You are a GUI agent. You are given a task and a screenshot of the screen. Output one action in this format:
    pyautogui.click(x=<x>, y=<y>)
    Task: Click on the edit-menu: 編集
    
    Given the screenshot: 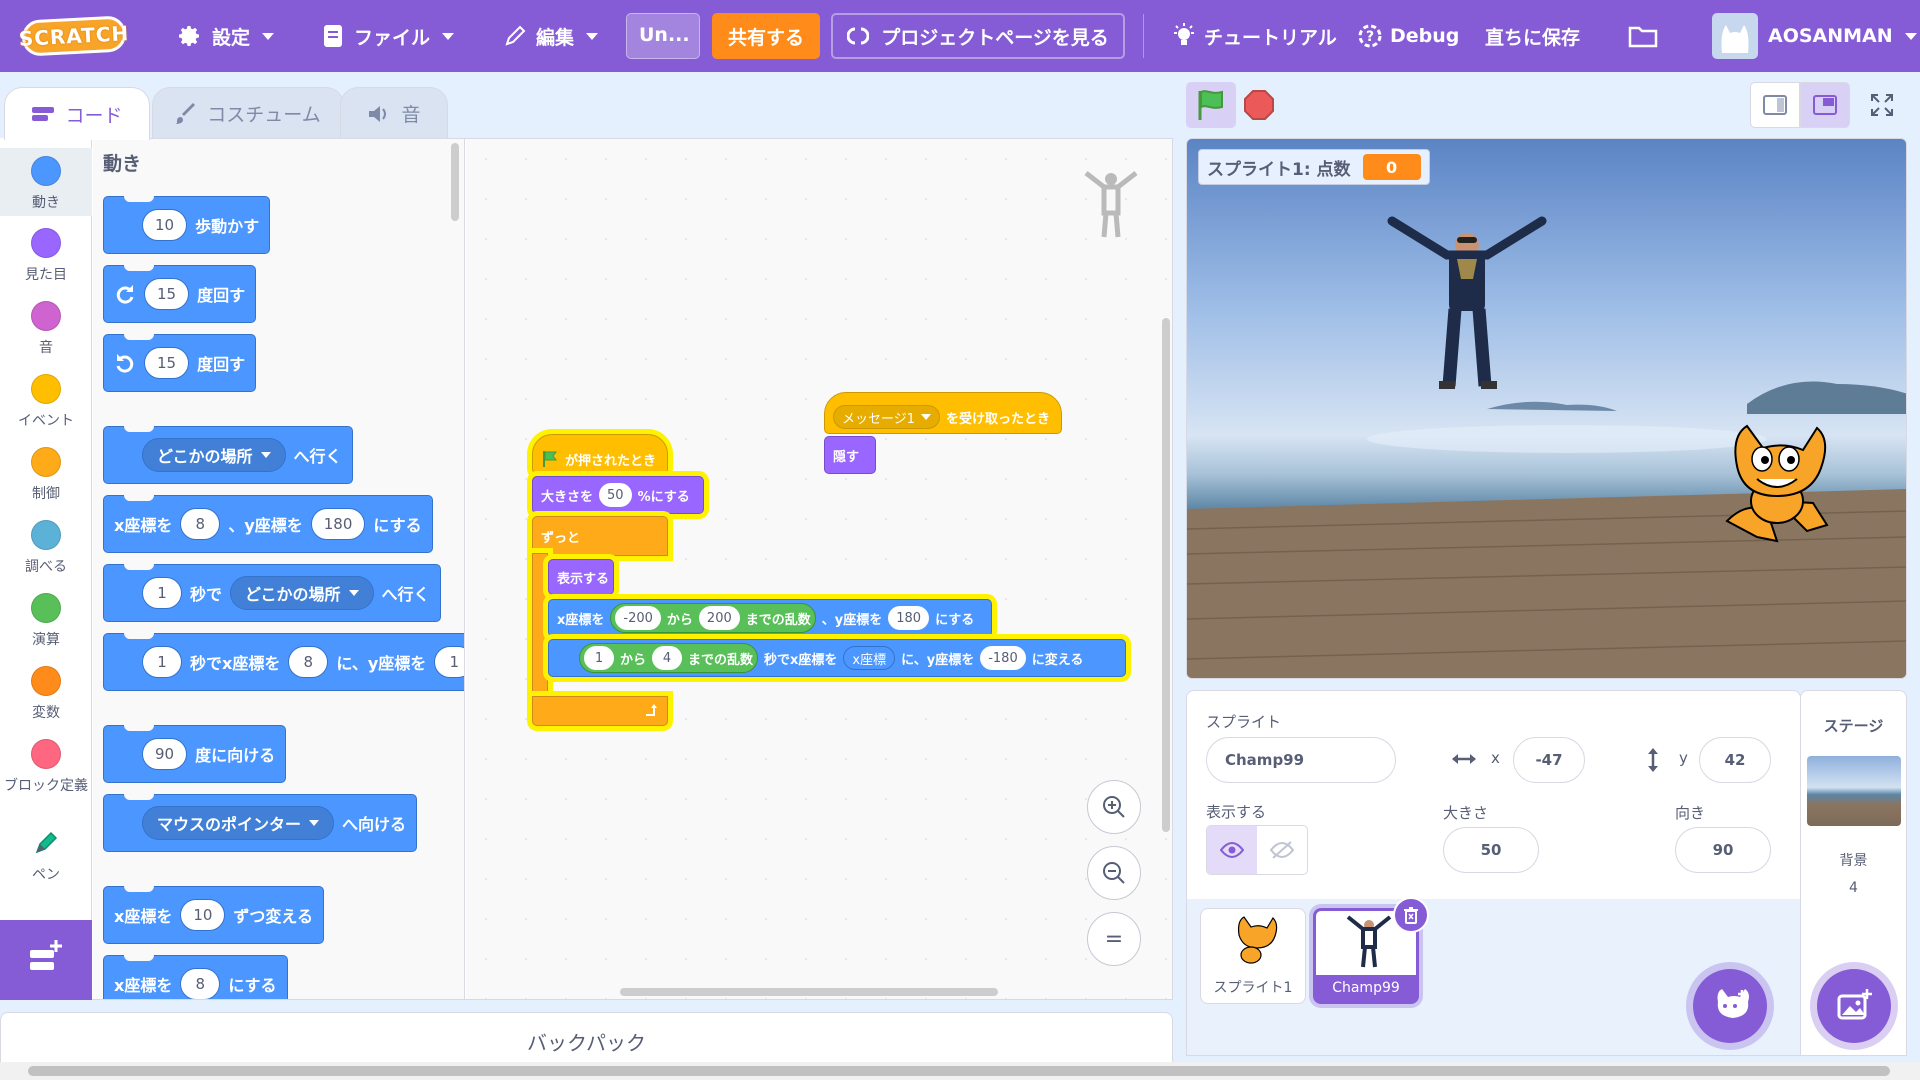 What is the action you would take?
    pyautogui.click(x=551, y=36)
    